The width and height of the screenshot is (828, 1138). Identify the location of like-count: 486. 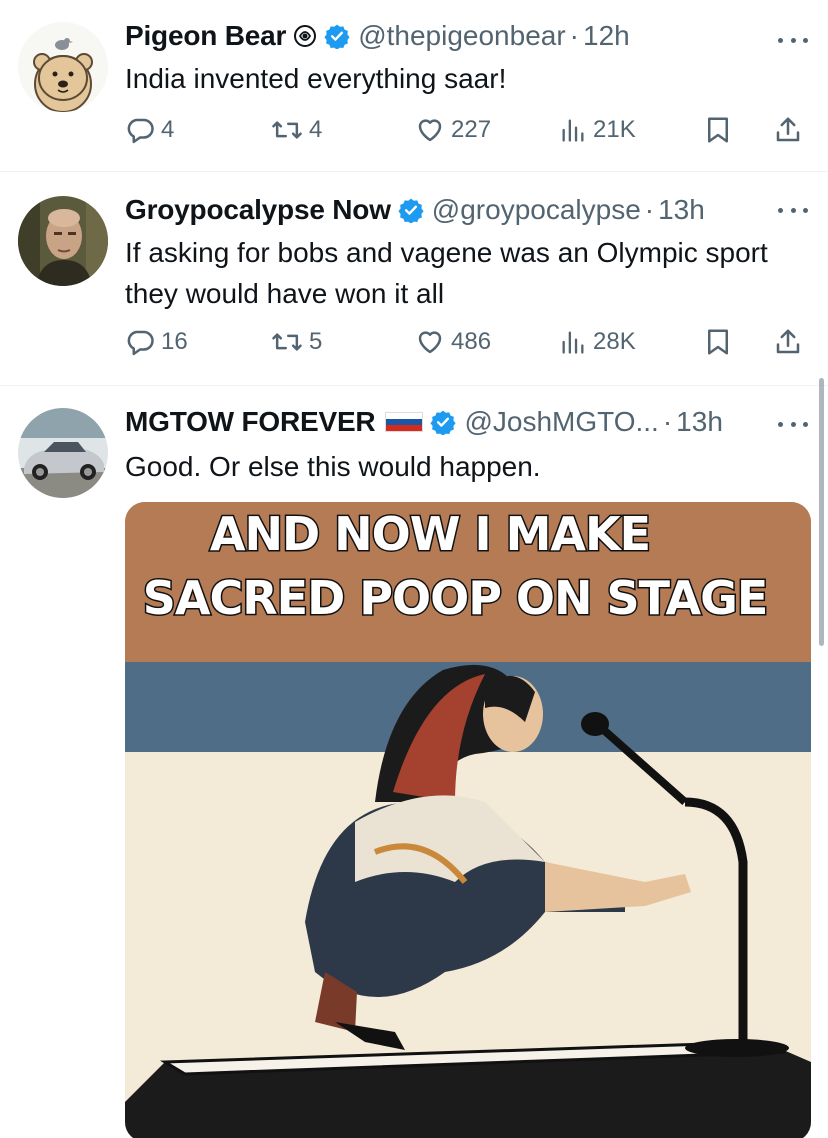
(471, 341).